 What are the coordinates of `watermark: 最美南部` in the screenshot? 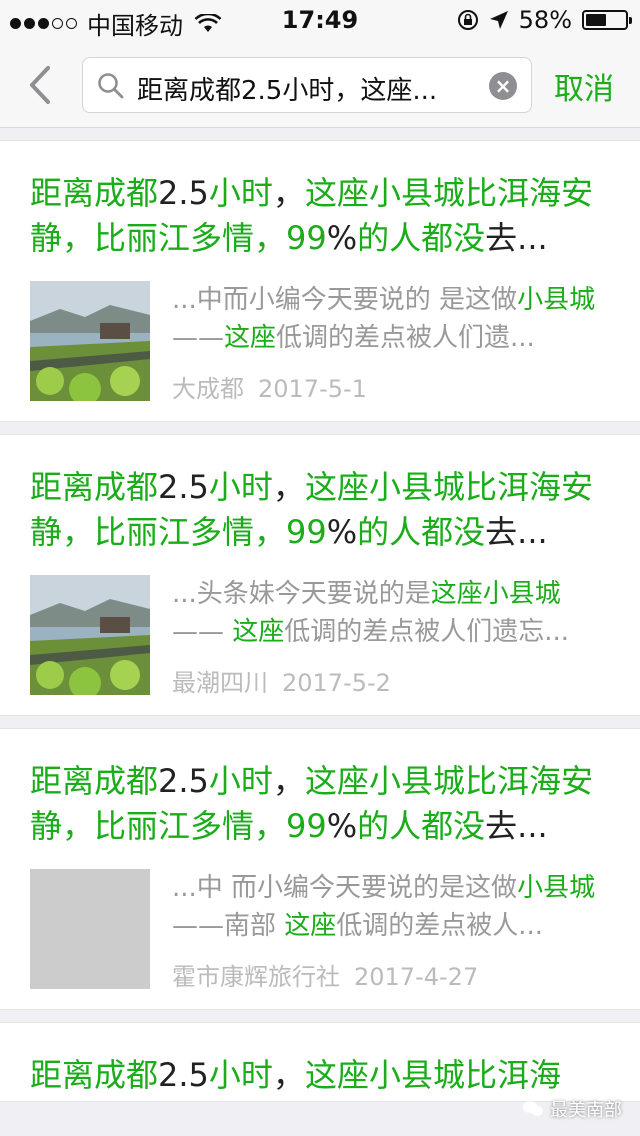 It's located at (572, 1109).